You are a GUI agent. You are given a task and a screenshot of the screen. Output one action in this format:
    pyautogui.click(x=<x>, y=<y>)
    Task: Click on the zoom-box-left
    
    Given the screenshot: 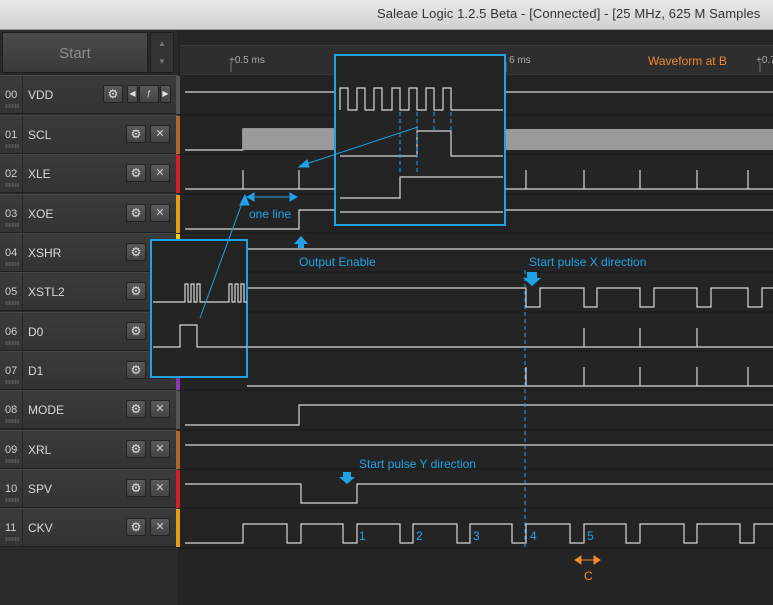 What is the action you would take?
    pyautogui.click(x=199, y=308)
    